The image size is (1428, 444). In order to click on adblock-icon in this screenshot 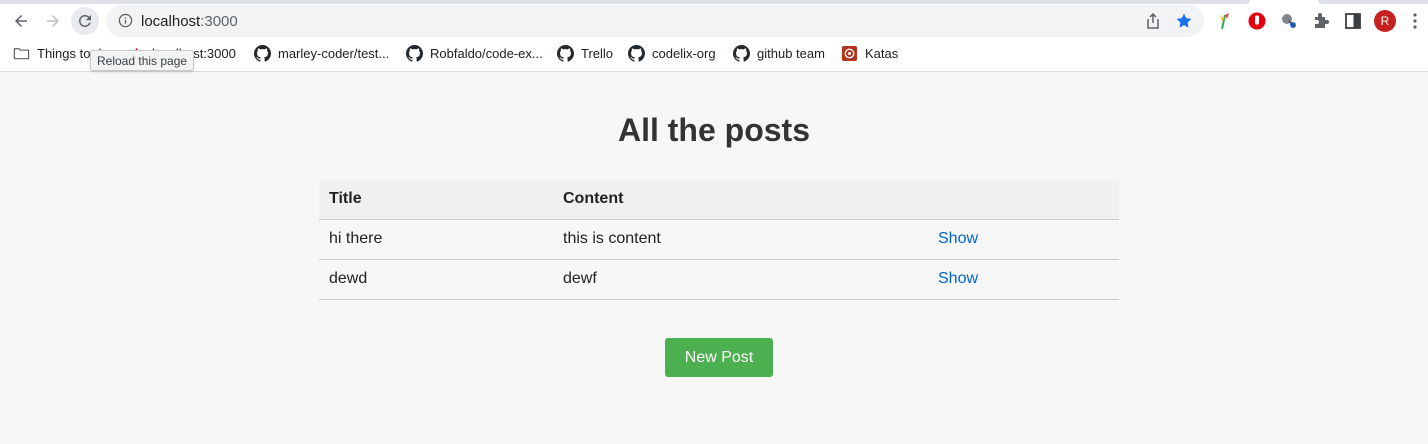, I will do `click(1257, 21)`.